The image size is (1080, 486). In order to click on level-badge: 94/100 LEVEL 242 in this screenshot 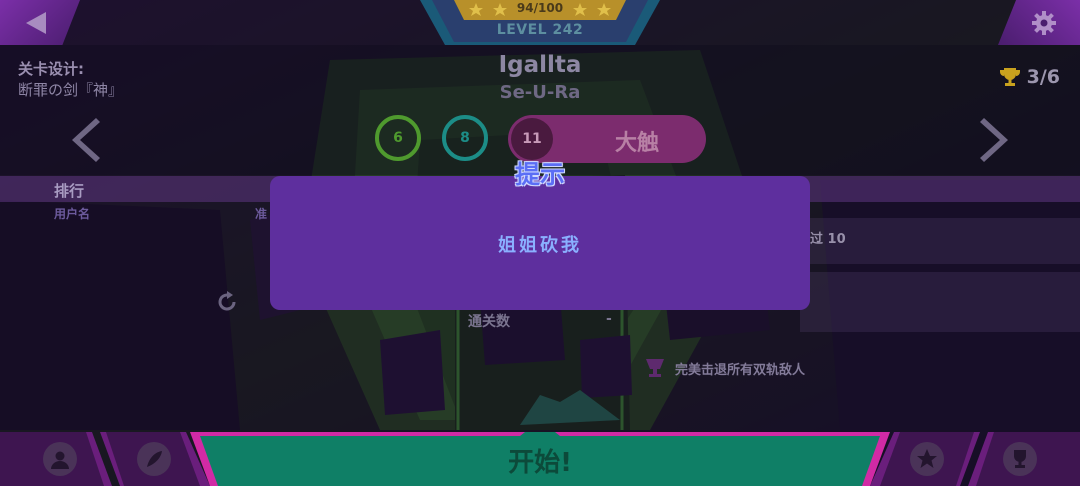, I will do `click(540, 22)`.